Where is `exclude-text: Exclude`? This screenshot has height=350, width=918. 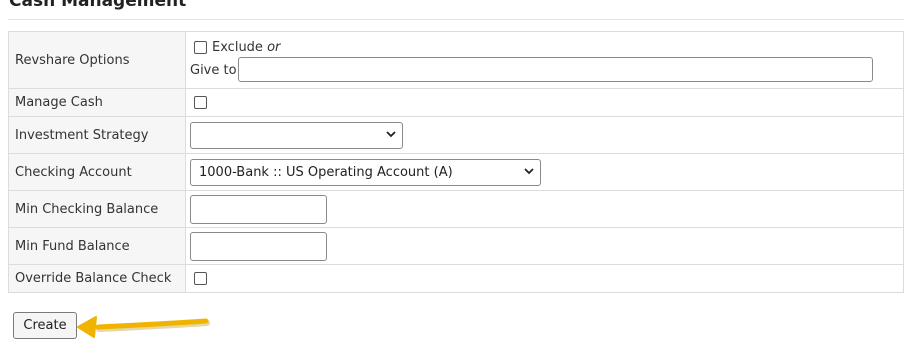
exclude-text: Exclude is located at coordinates (237, 47).